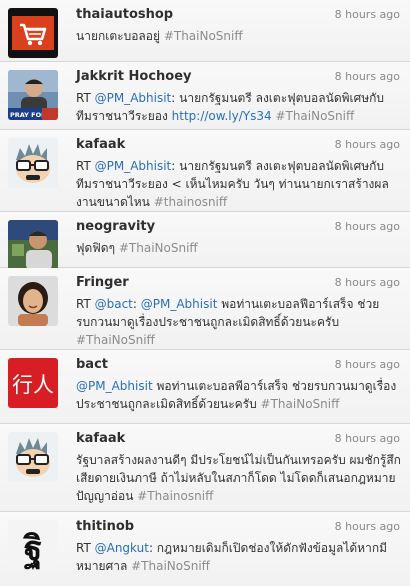 The height and width of the screenshot is (586, 410). I want to click on username: Jakkrit Hochoey, so click(134, 76).